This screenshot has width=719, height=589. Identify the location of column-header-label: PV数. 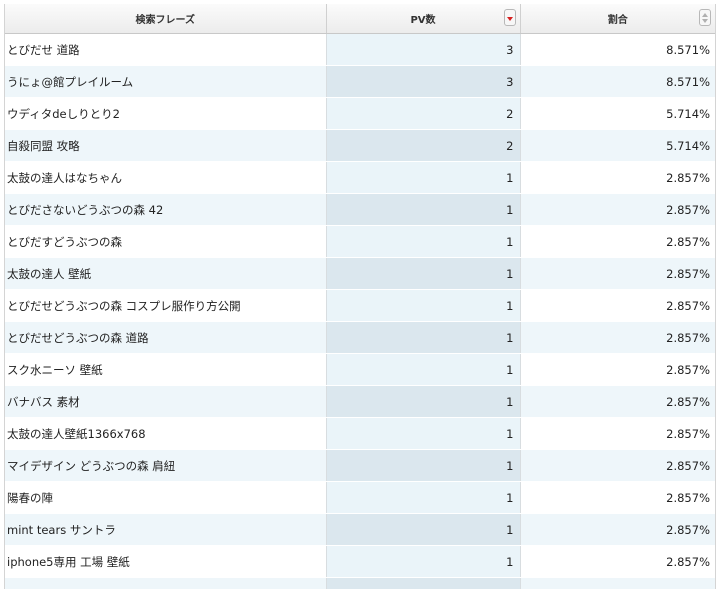
(423, 20).